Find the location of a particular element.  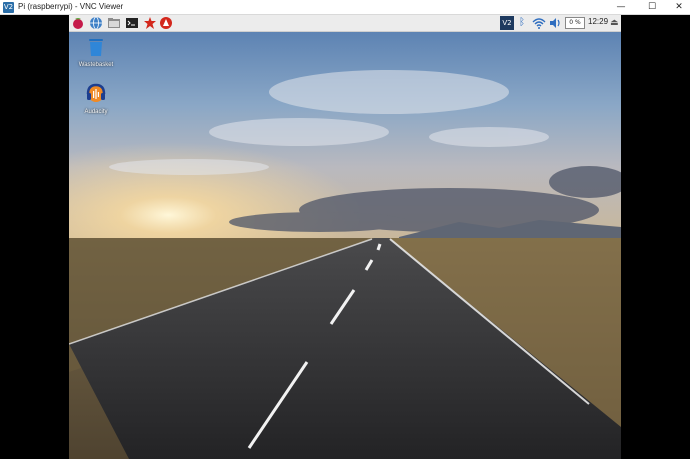

desktop-icon-label: Audacity is located at coordinates (96, 112).